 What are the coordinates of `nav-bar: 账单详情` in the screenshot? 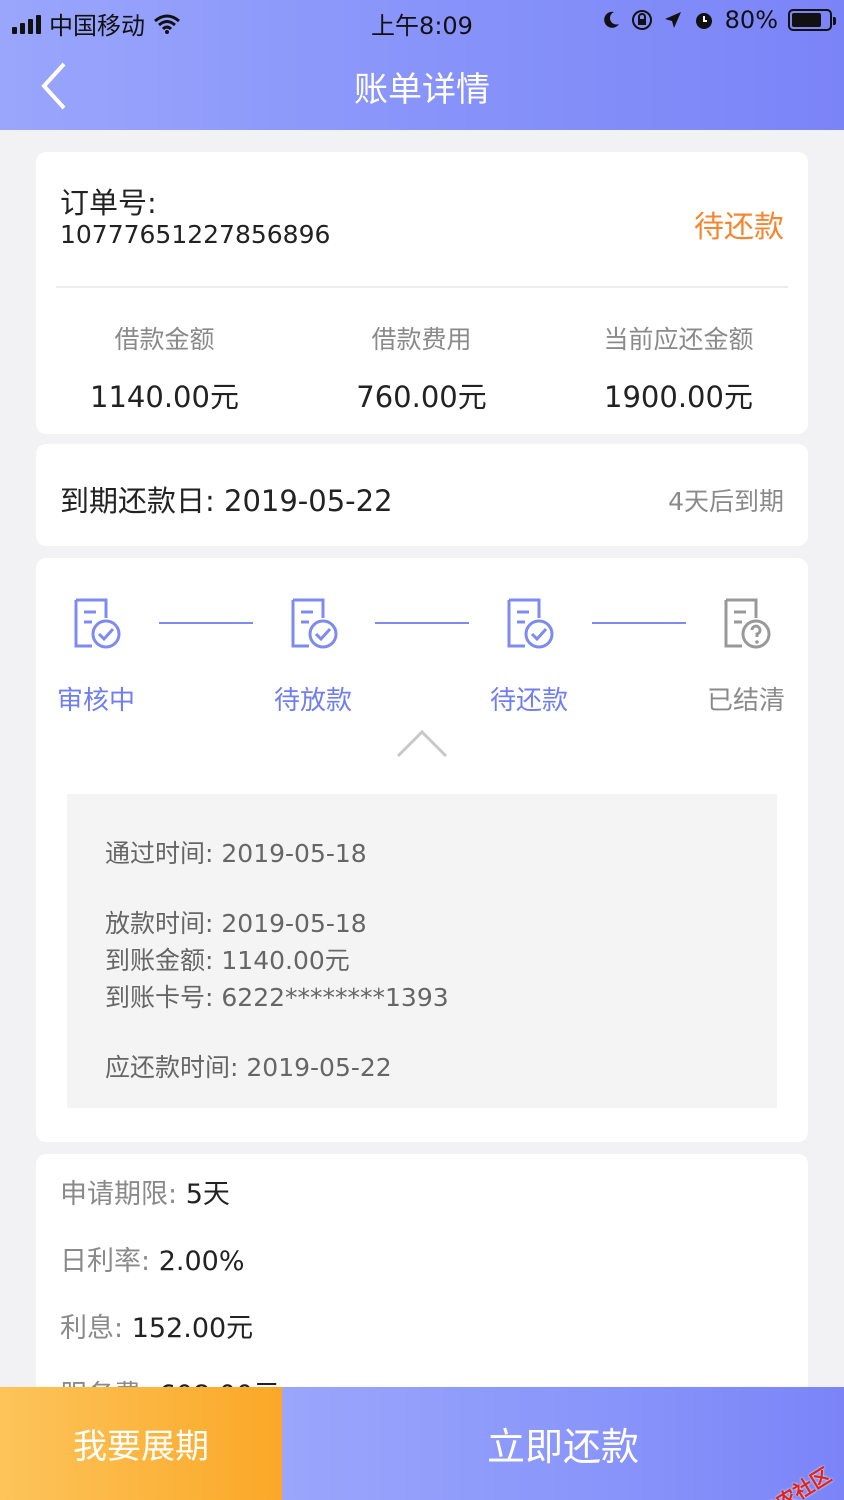 It's located at (422, 86).